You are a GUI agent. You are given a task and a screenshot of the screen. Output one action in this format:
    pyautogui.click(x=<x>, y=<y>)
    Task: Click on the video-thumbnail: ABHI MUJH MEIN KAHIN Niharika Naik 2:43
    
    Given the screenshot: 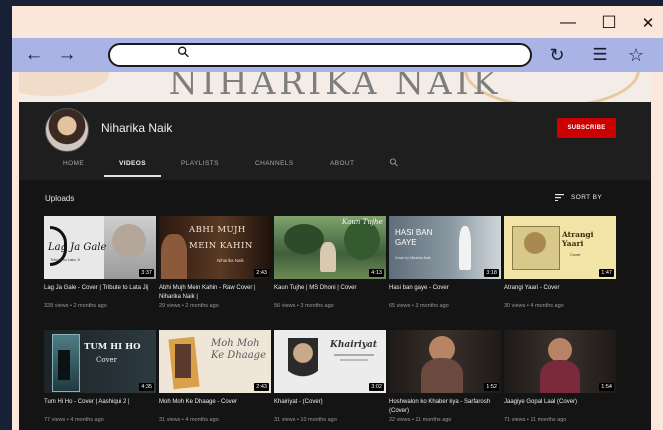 What is the action you would take?
    pyautogui.click(x=215, y=247)
    